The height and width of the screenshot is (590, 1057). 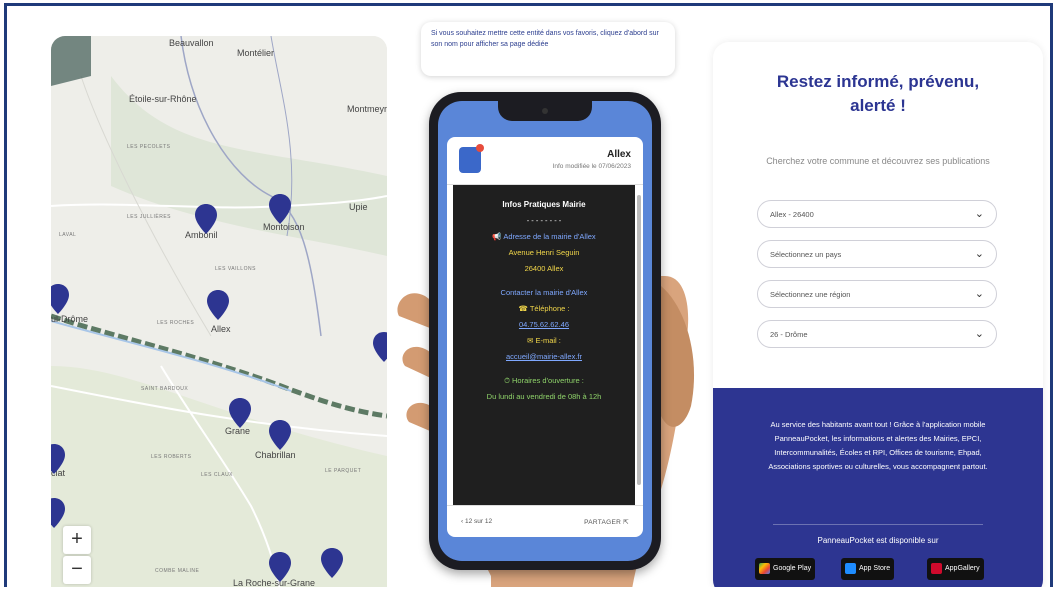 I want to click on chevron-left-icon: ‹, so click(x=462, y=521).